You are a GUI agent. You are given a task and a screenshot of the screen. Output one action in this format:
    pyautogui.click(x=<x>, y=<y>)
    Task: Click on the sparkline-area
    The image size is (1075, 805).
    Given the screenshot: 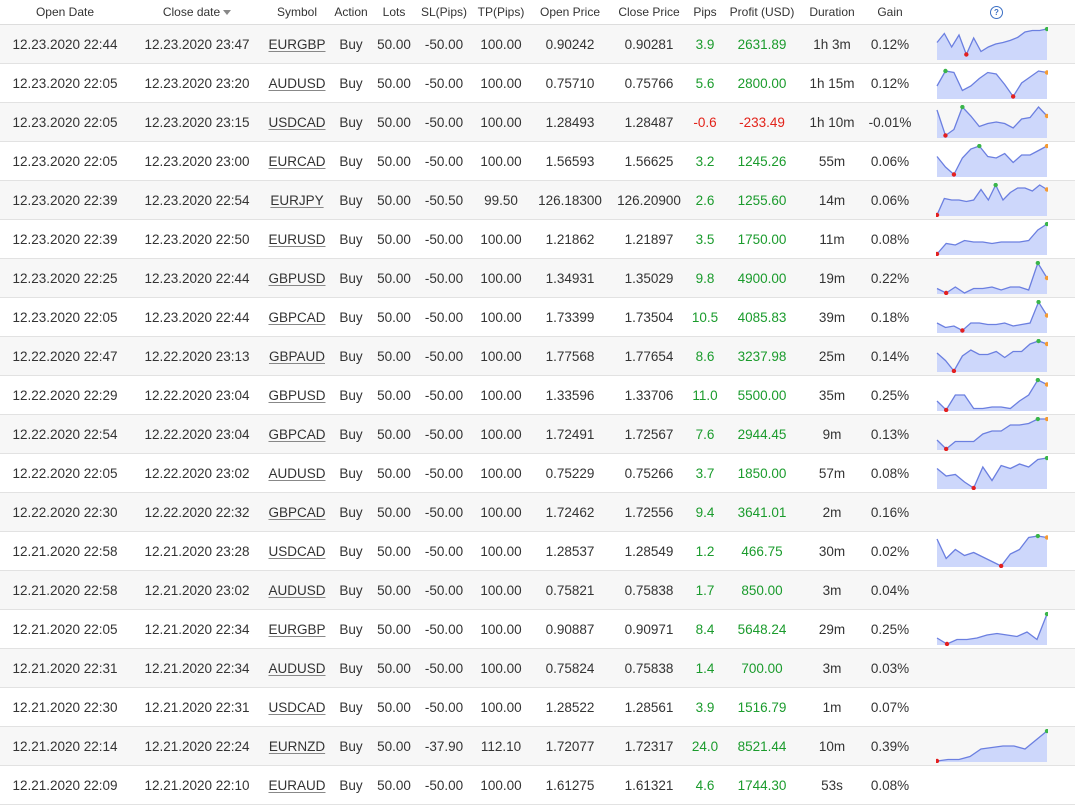 What is the action you would take?
    pyautogui.click(x=992, y=434)
    